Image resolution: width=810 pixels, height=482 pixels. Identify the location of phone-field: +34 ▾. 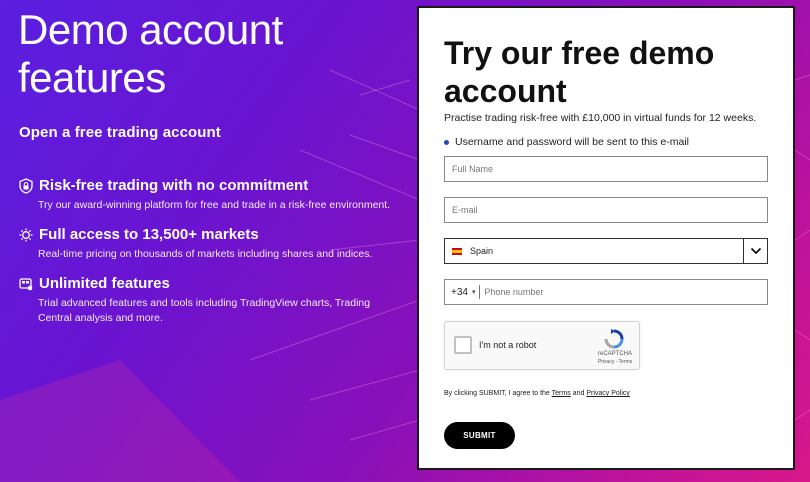
(606, 292).